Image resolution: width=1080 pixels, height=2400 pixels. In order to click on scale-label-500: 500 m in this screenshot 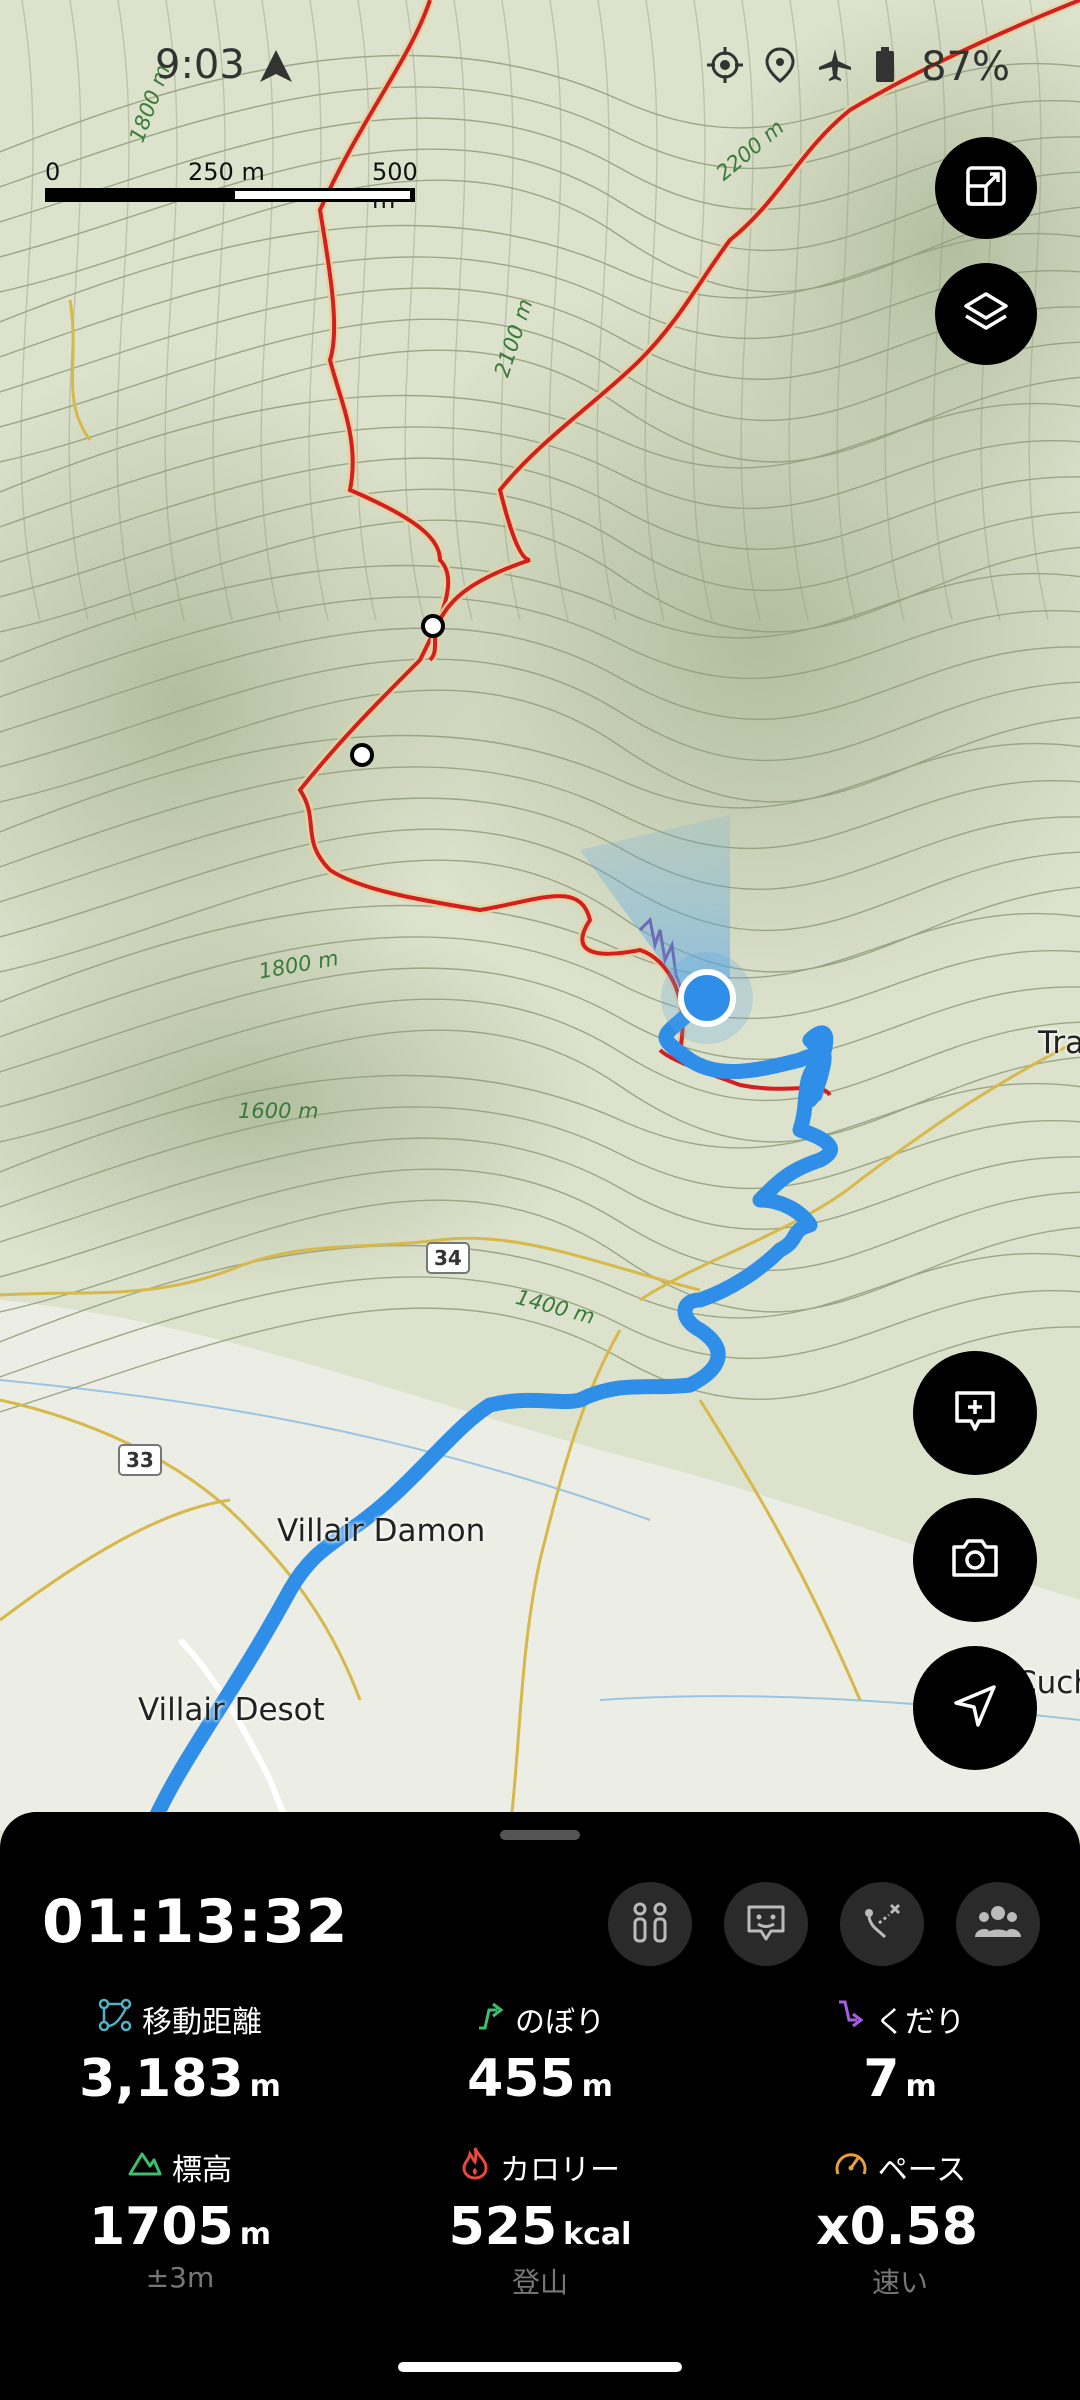, I will do `click(395, 186)`.